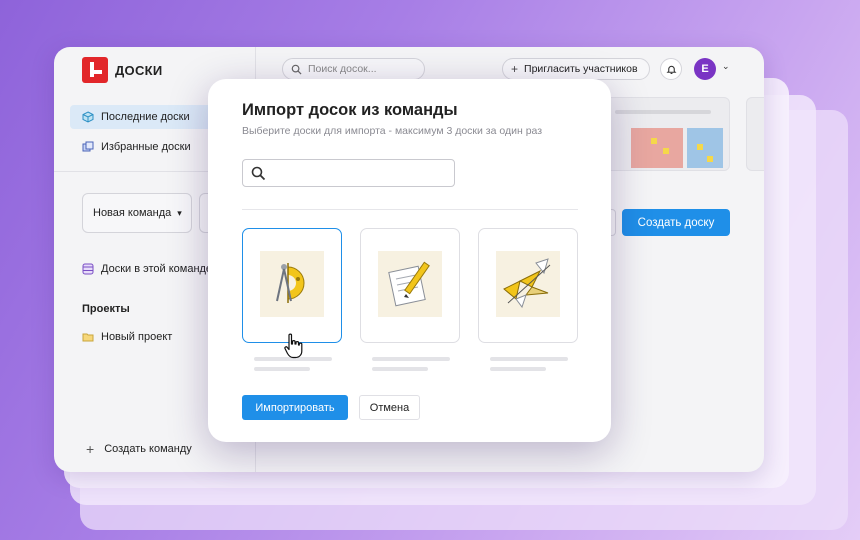  I want to click on create-team-button: + Создать команду, so click(139, 449).